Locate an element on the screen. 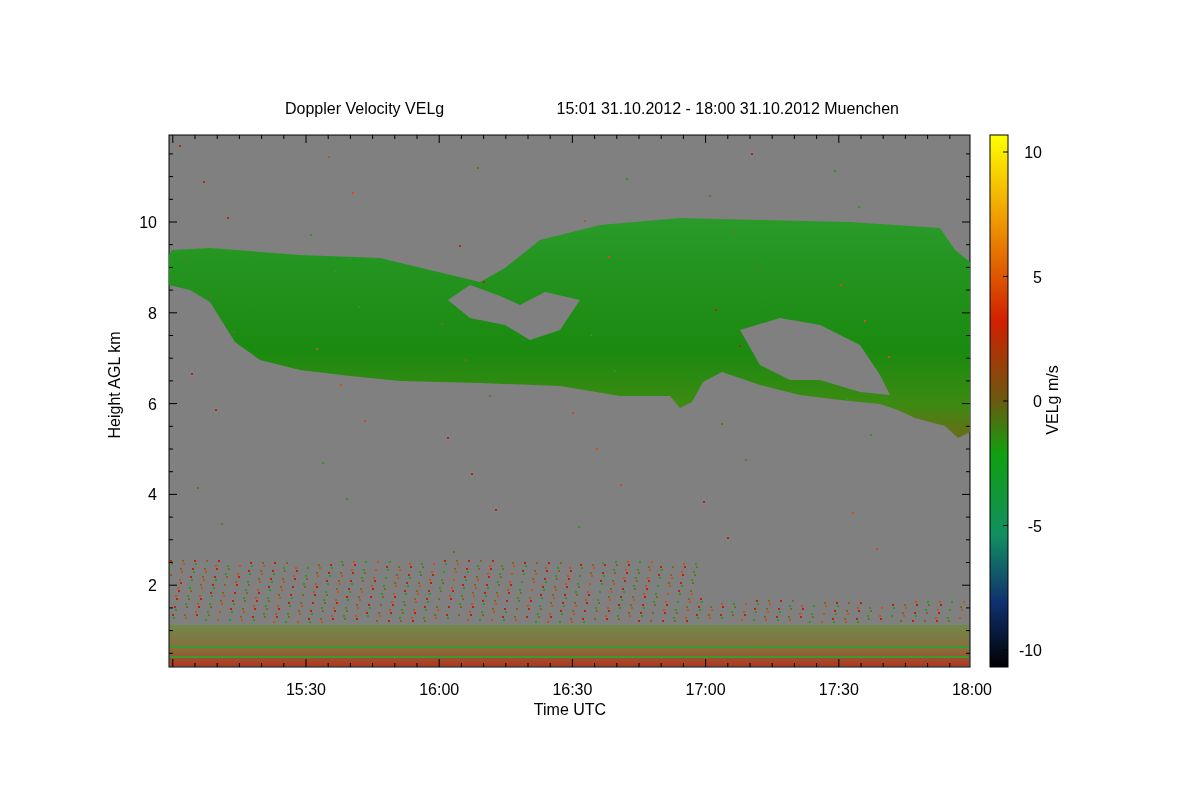  x-tick-label: 16:30 is located at coordinates (572, 689).